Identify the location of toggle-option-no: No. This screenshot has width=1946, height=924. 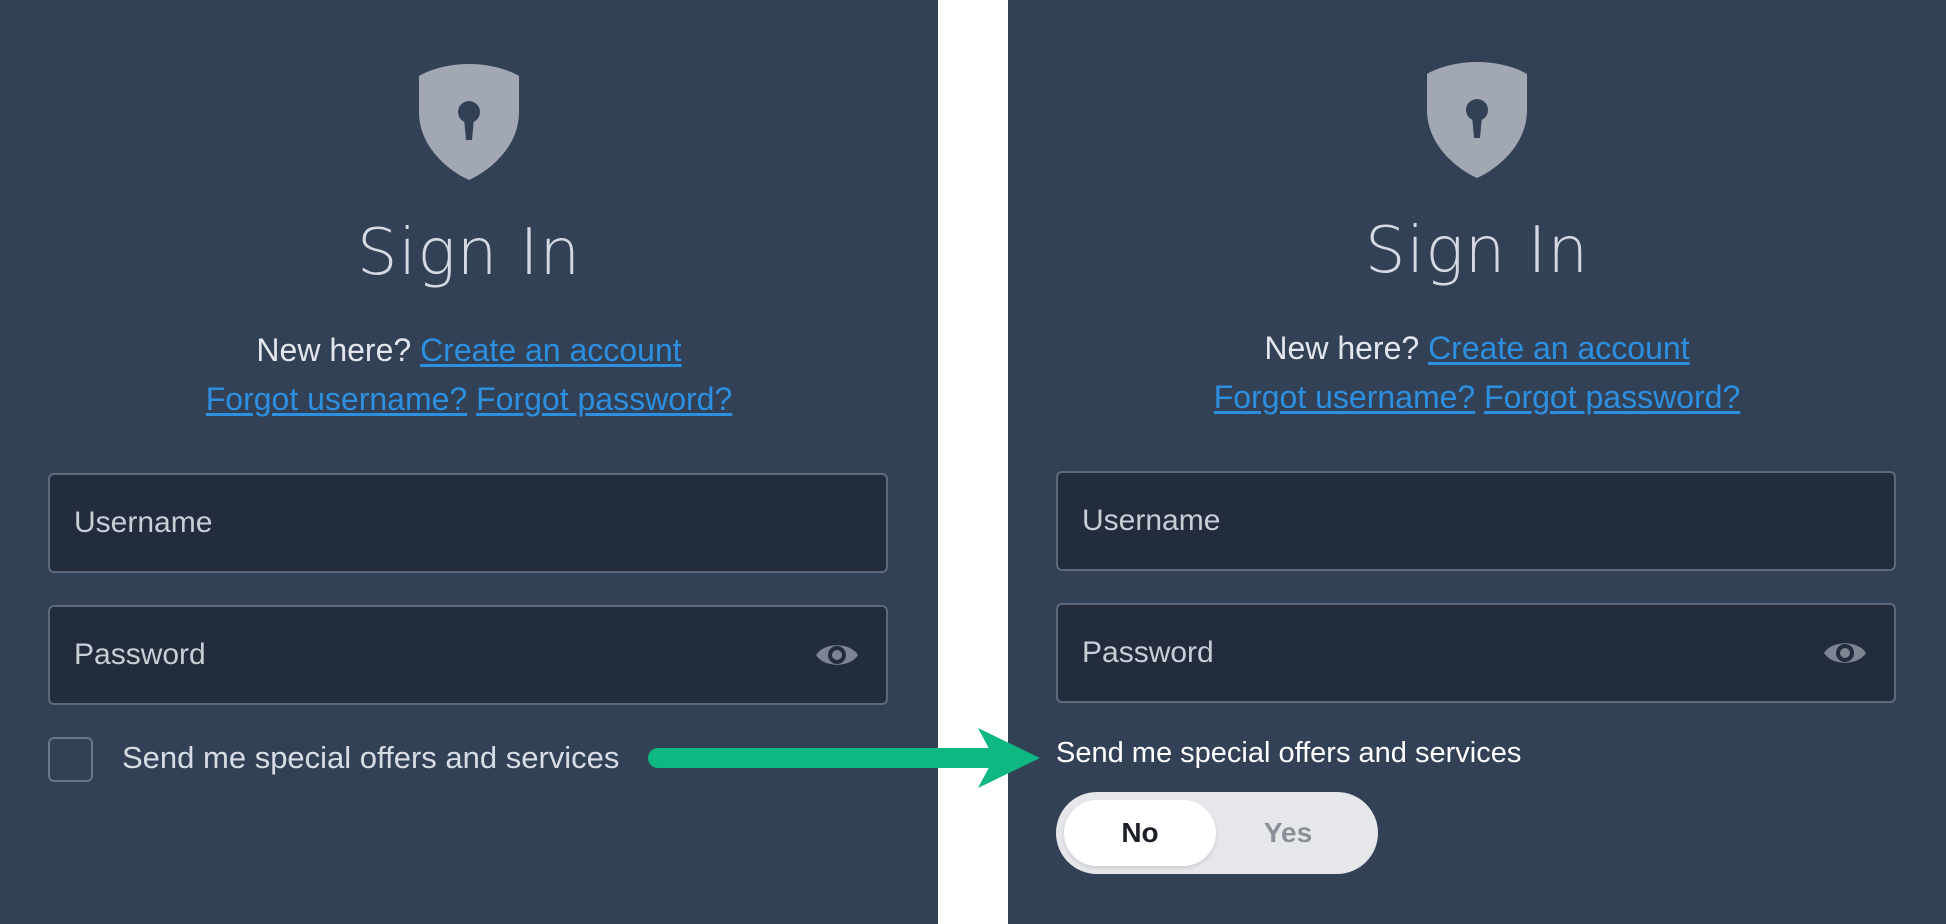
(1140, 833).